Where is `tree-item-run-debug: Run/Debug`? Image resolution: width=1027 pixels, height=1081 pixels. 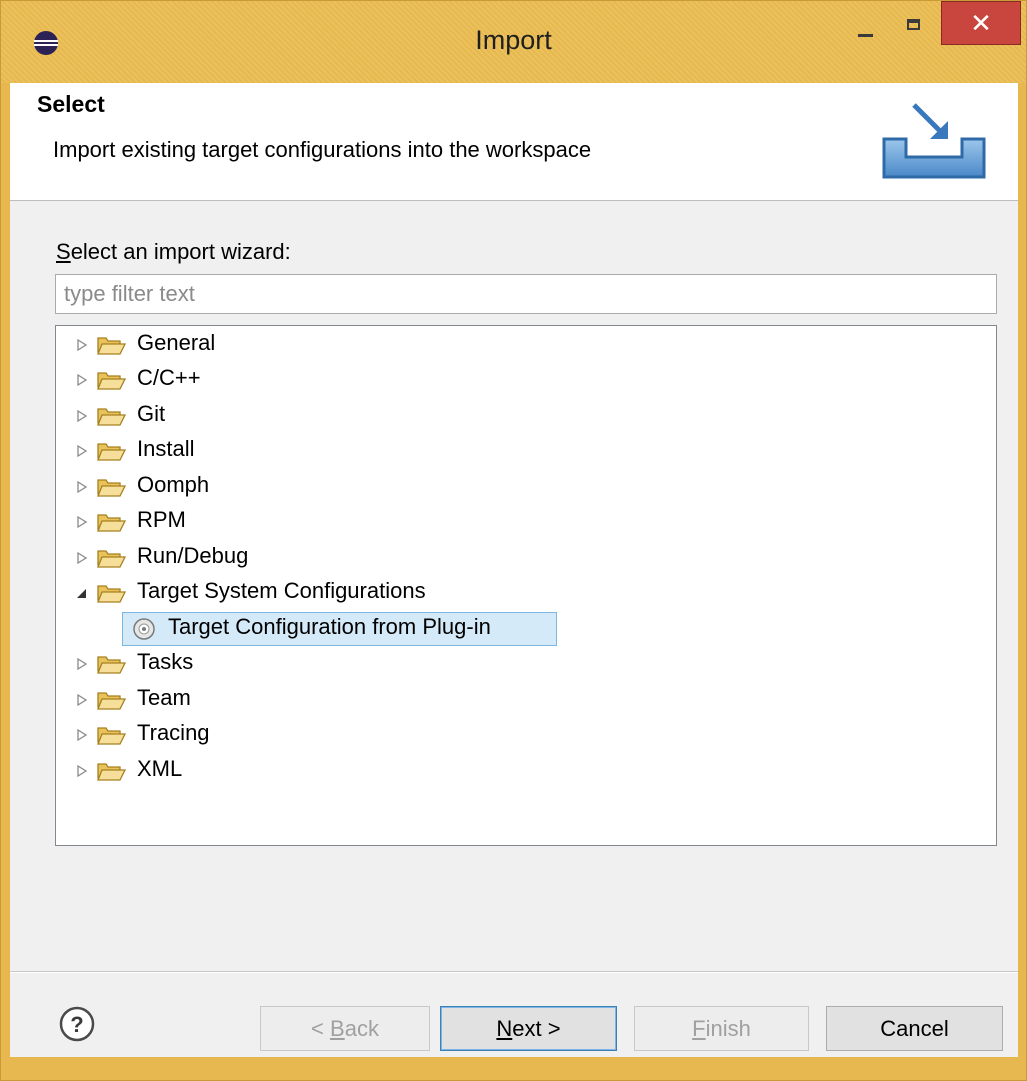 tree-item-run-debug: Run/Debug is located at coordinates (526, 558).